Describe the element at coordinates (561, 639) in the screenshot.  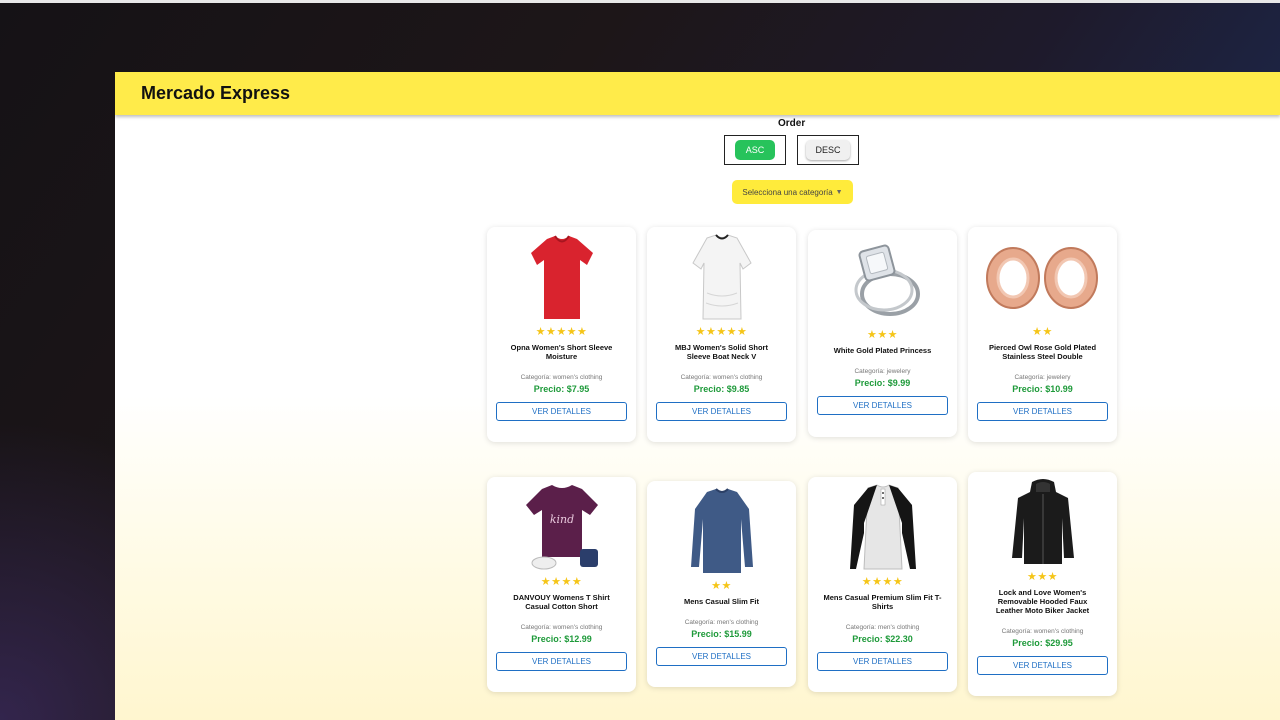
I see `product-price: Precio: $12.99` at that location.